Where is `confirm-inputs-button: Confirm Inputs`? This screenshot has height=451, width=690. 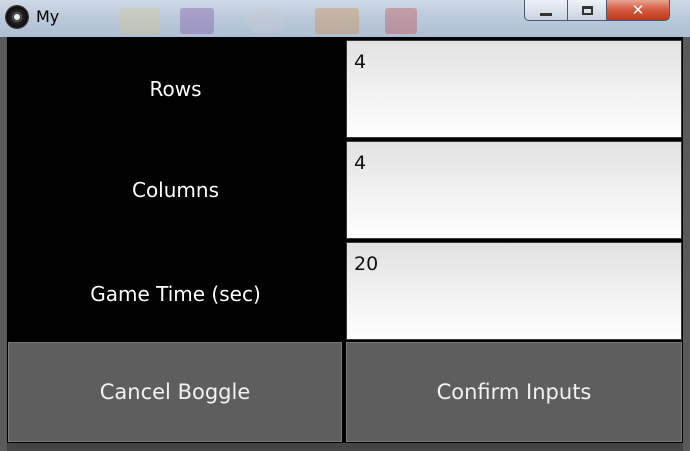 confirm-inputs-button: Confirm Inputs is located at coordinates (514, 392).